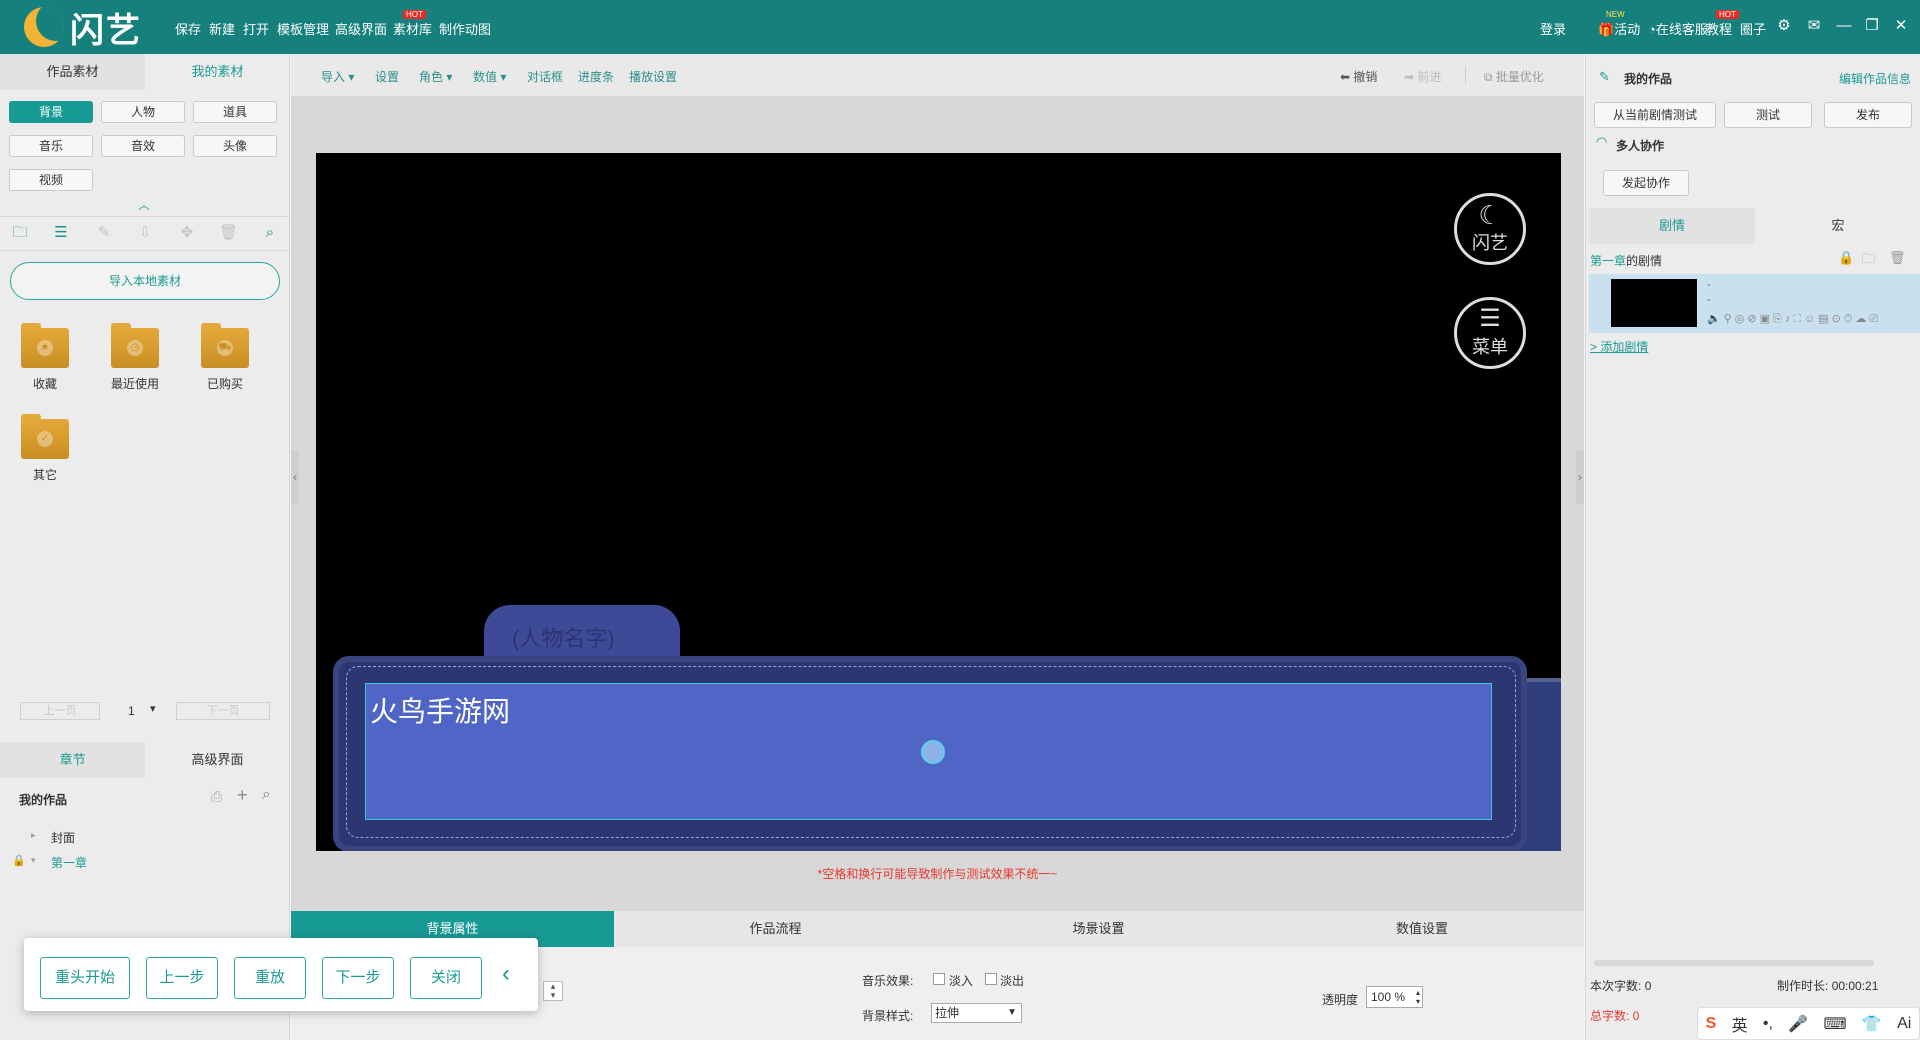 The height and width of the screenshot is (1040, 1920). Describe the element at coordinates (1490, 229) in the screenshot. I see `stage-logo-button: ☾ 闪艺` at that location.